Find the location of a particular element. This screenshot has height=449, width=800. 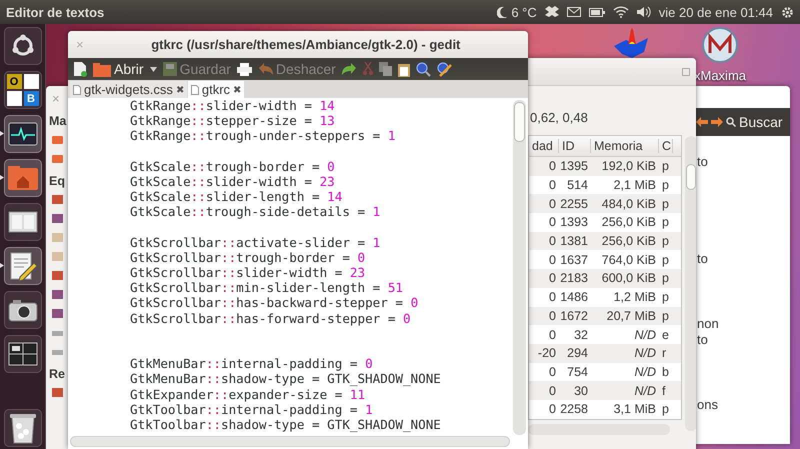

document-tab: gtk-widgets.css ✖ is located at coordinates (128, 89).